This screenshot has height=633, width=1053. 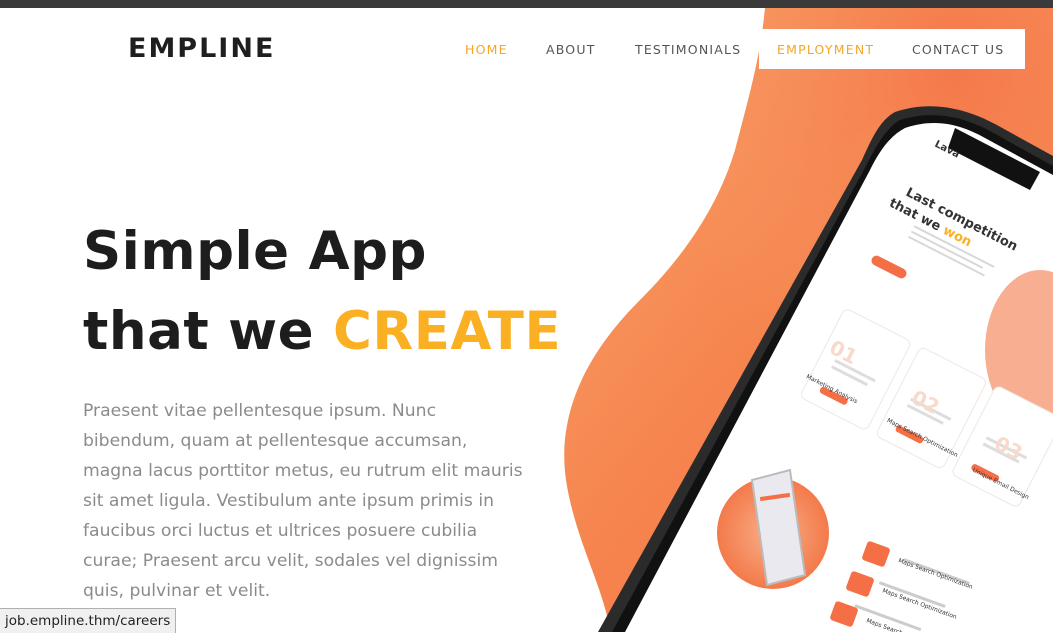 What do you see at coordinates (88, 620) in the screenshot?
I see `browser-status-url: job.empline.thm/careers` at bounding box center [88, 620].